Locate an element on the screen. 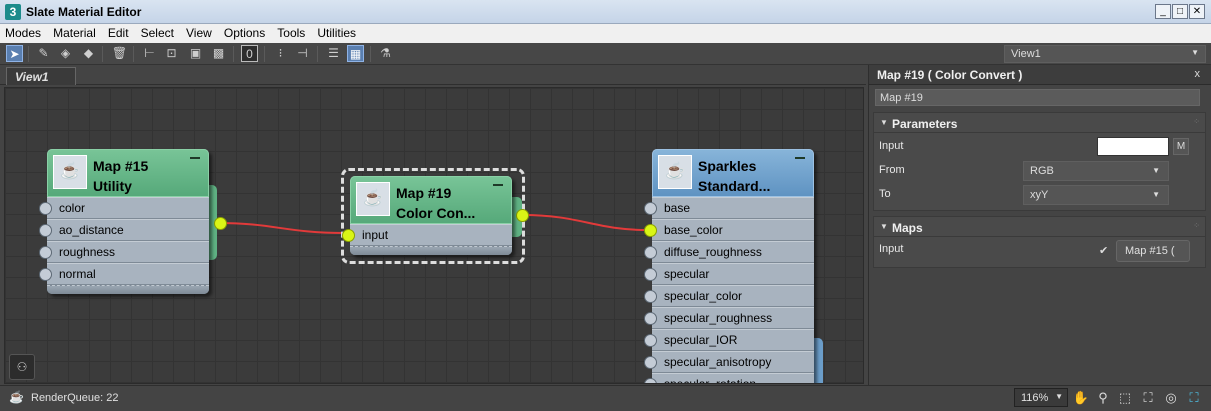 This screenshot has height=411, width=1211. select-by-material-icon: ⚗ is located at coordinates (385, 53).